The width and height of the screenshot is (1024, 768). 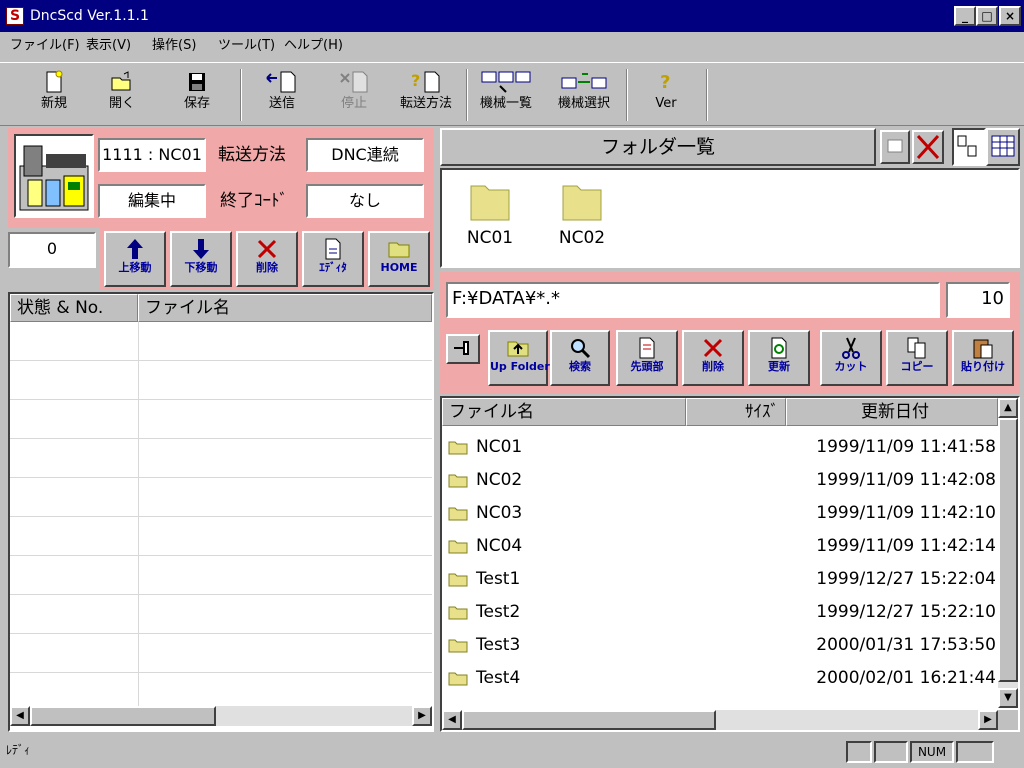 What do you see at coordinates (721, 446) in the screenshot?
I see `file-row: NC01 1999/11/09 11:41:58` at bounding box center [721, 446].